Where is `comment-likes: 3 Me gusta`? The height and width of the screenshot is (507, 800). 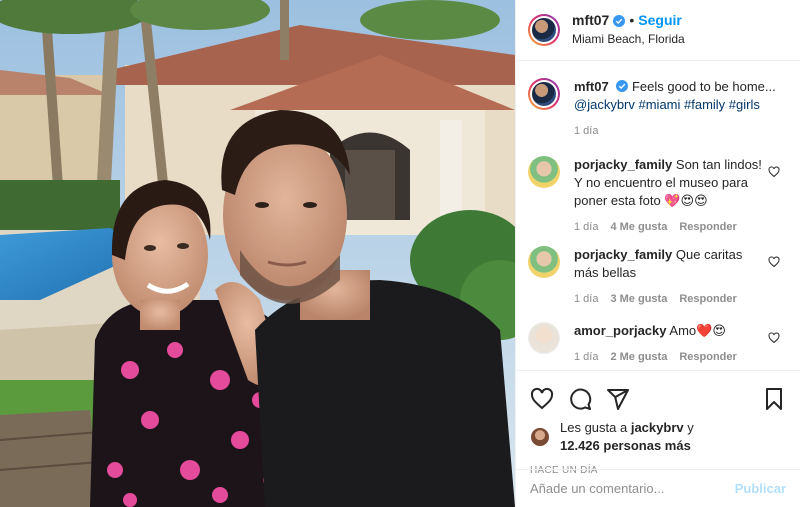
comment-likes: 3 Me gusta is located at coordinates (638, 299).